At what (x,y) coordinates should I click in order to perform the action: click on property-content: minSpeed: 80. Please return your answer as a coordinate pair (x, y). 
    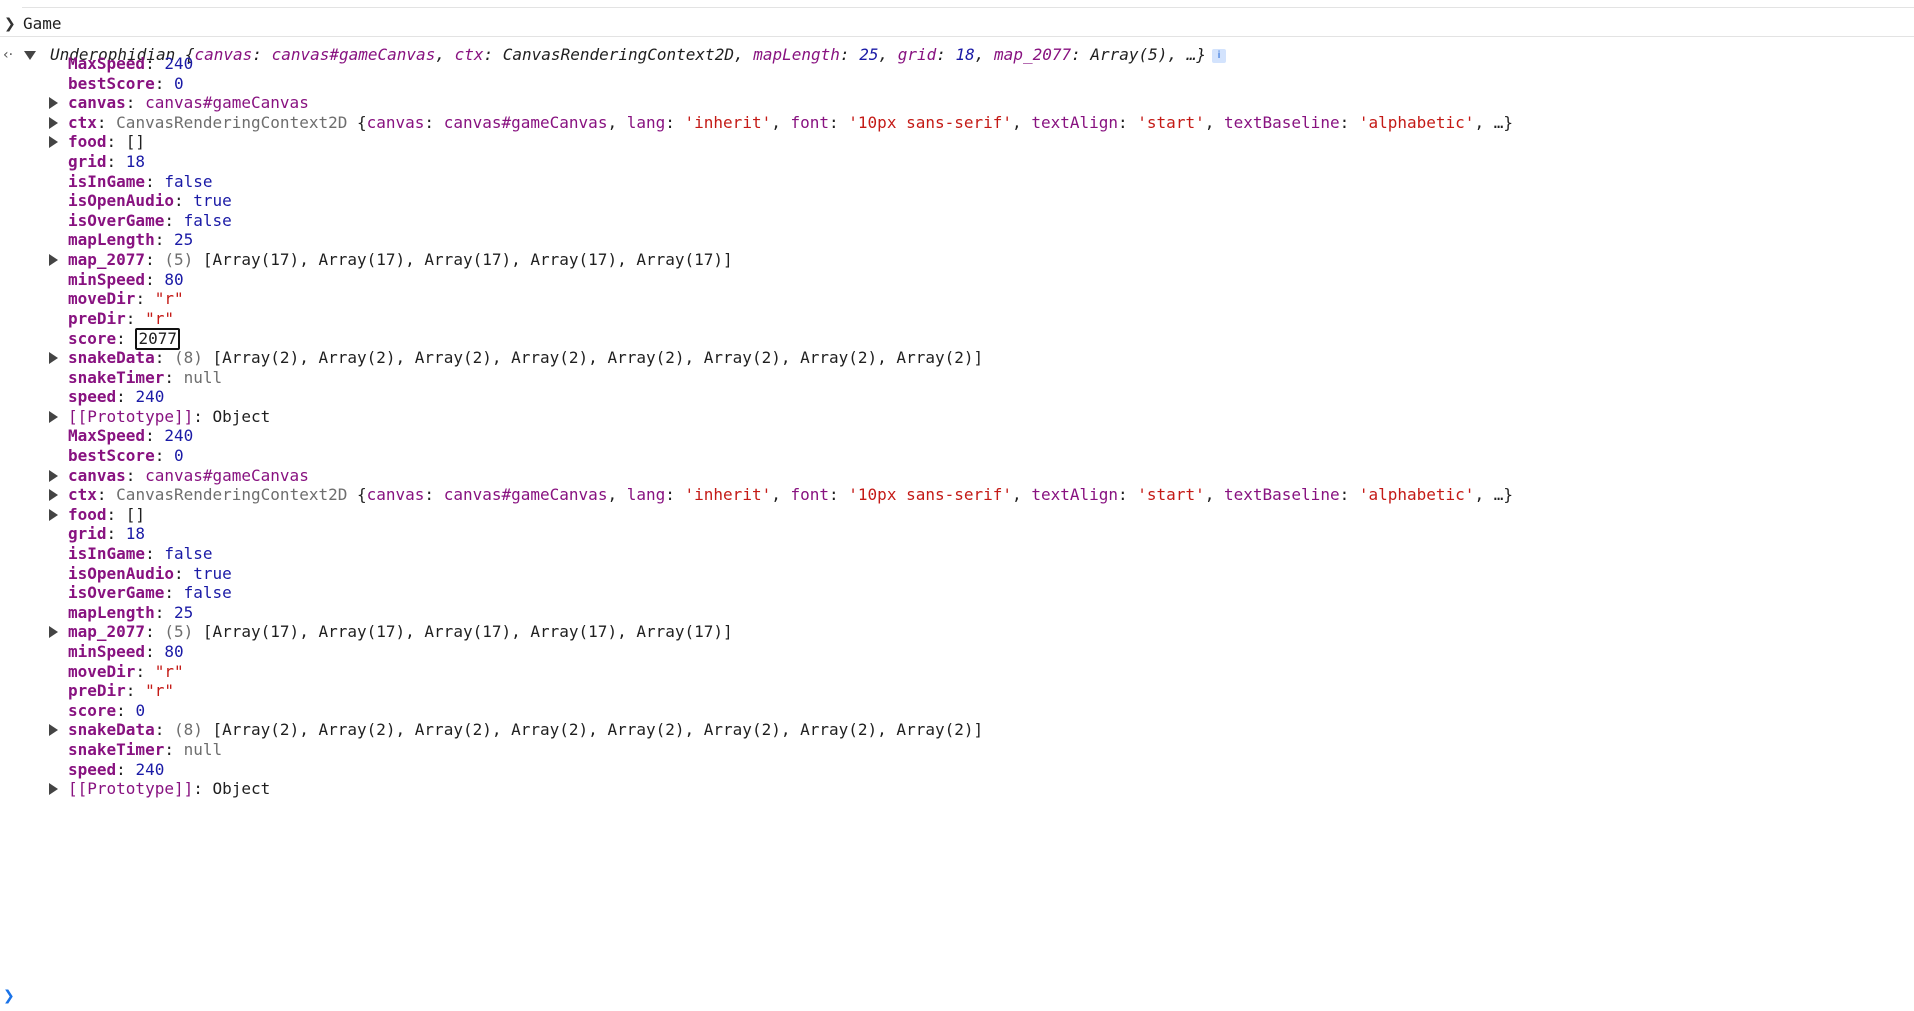
    Looking at the image, I should click on (126, 652).